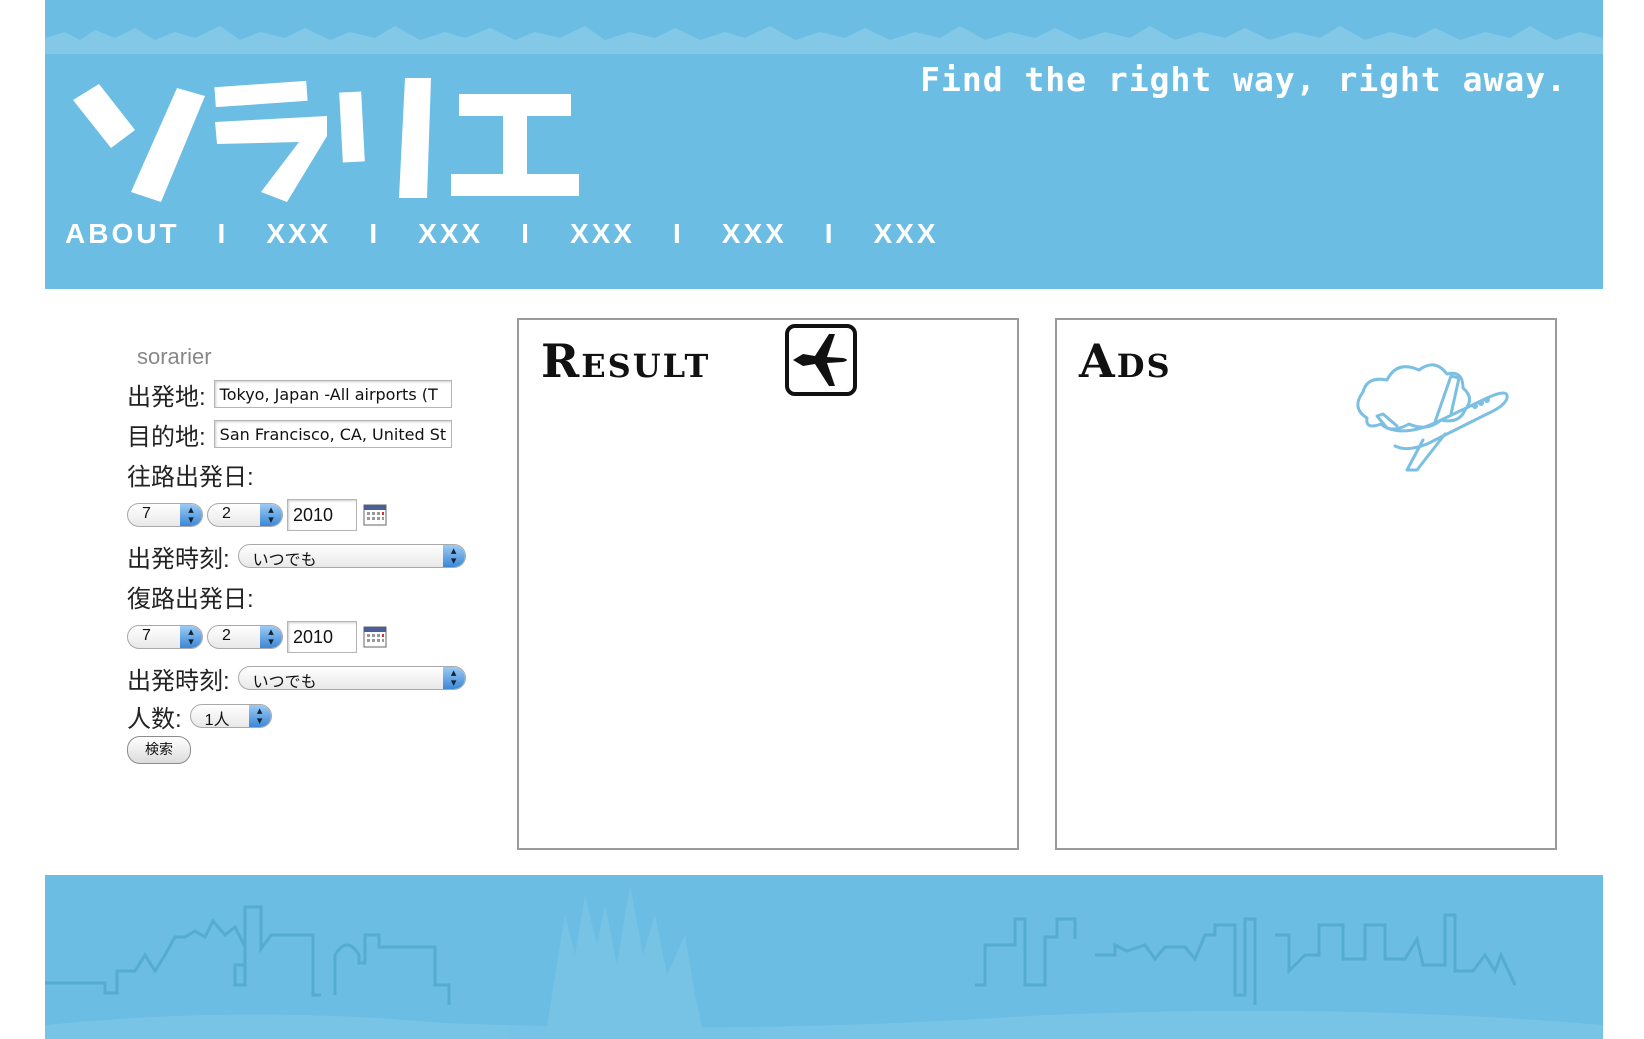  Describe the element at coordinates (178, 559) in the screenshot. I see `outbound-time-label: 出発時刻:` at that location.